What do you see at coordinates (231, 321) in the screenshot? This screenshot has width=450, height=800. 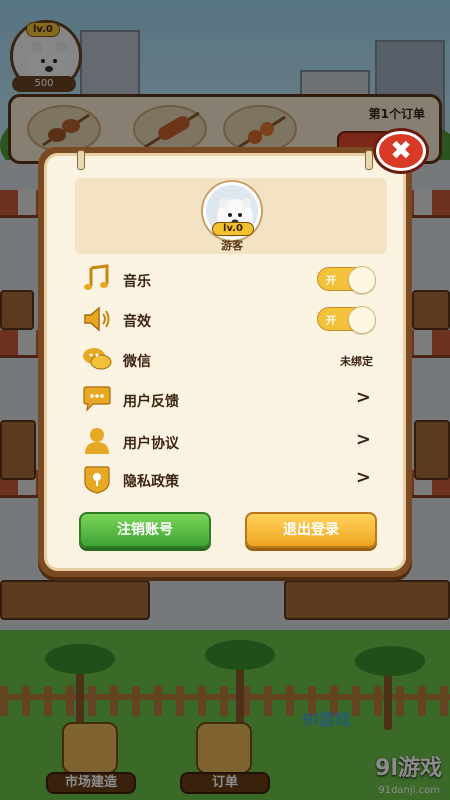 I see `settings-row-sfx: 音效 开` at bounding box center [231, 321].